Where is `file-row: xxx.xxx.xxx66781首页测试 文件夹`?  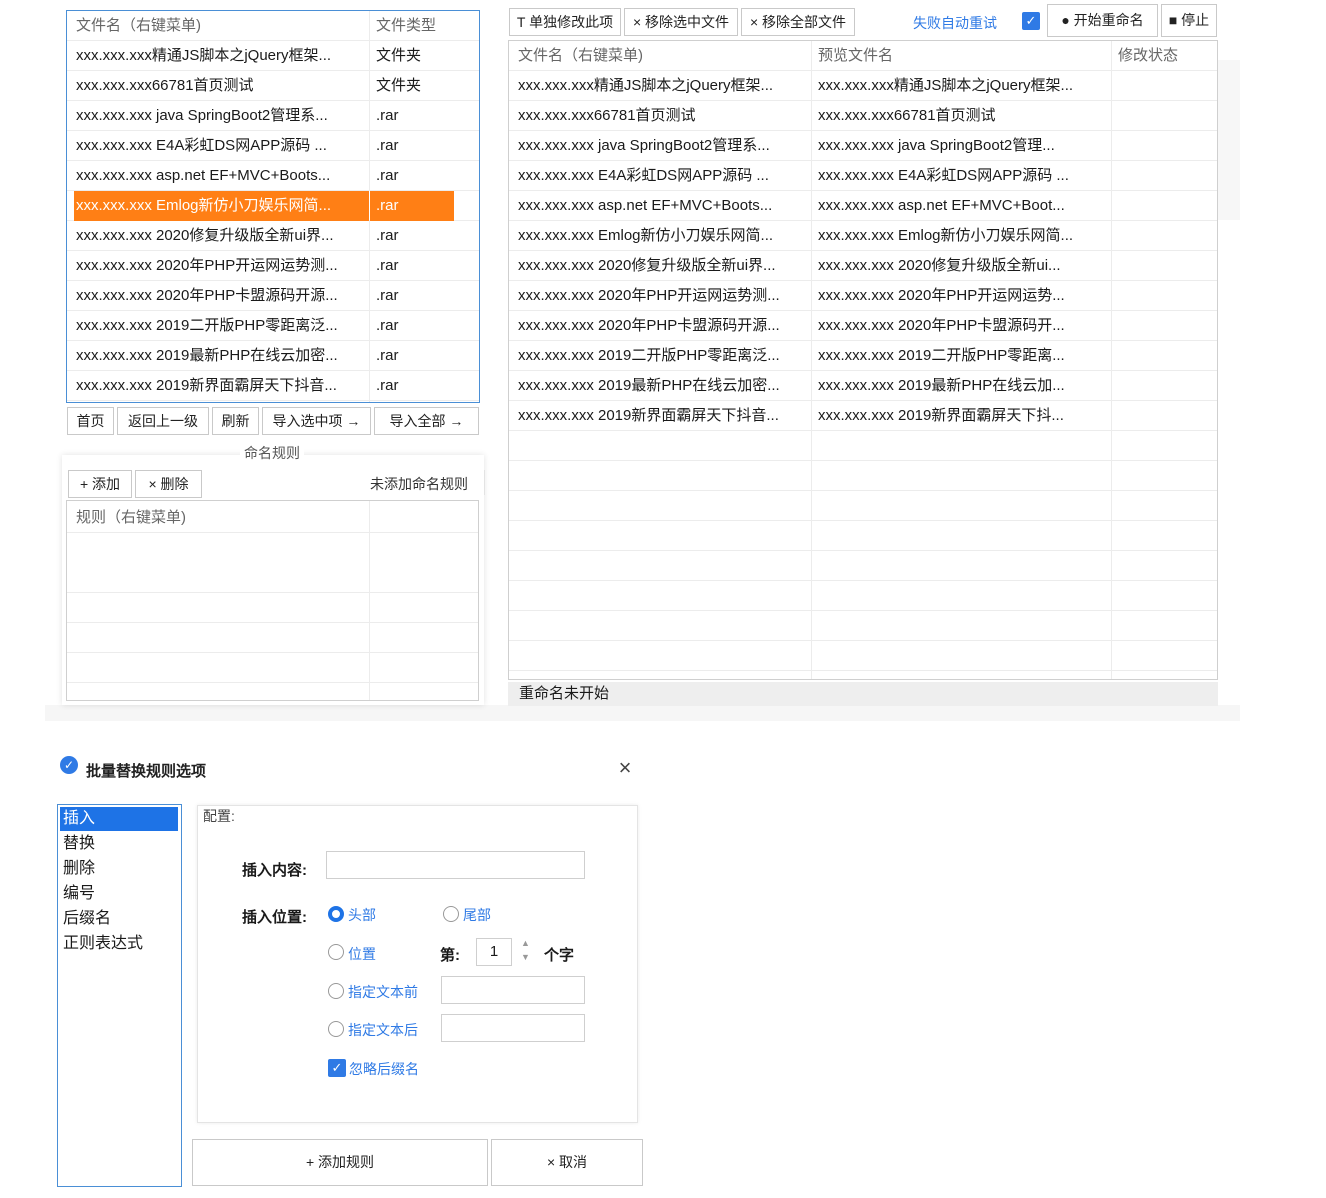
file-row: xxx.xxx.xxx66781首页测试 文件夹 is located at coordinates (273, 86).